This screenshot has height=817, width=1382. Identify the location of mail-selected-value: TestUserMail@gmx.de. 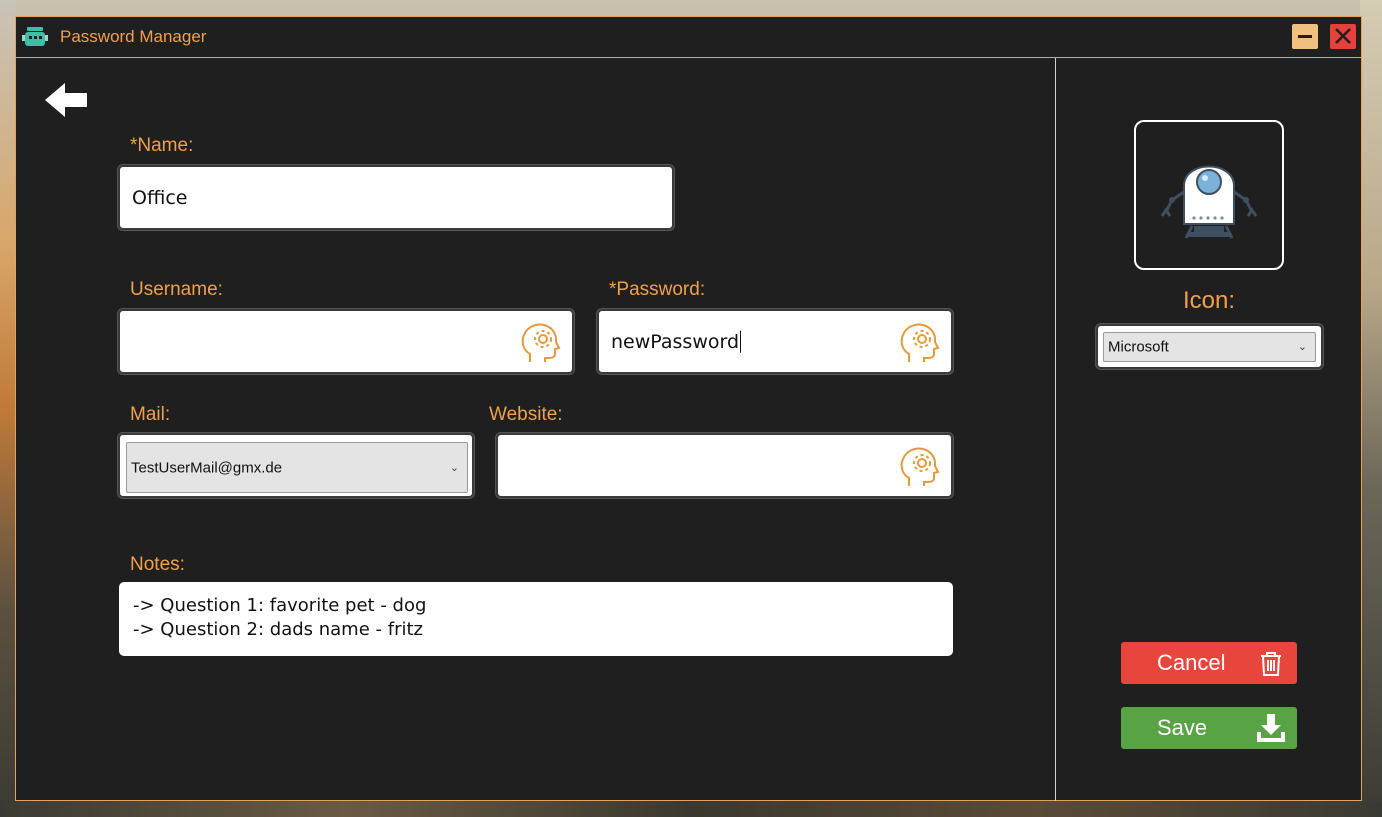
(207, 467).